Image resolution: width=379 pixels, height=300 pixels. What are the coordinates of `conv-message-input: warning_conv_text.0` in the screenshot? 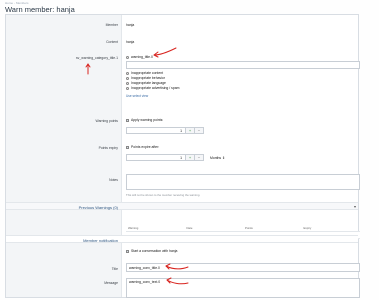 It's located at (243, 288).